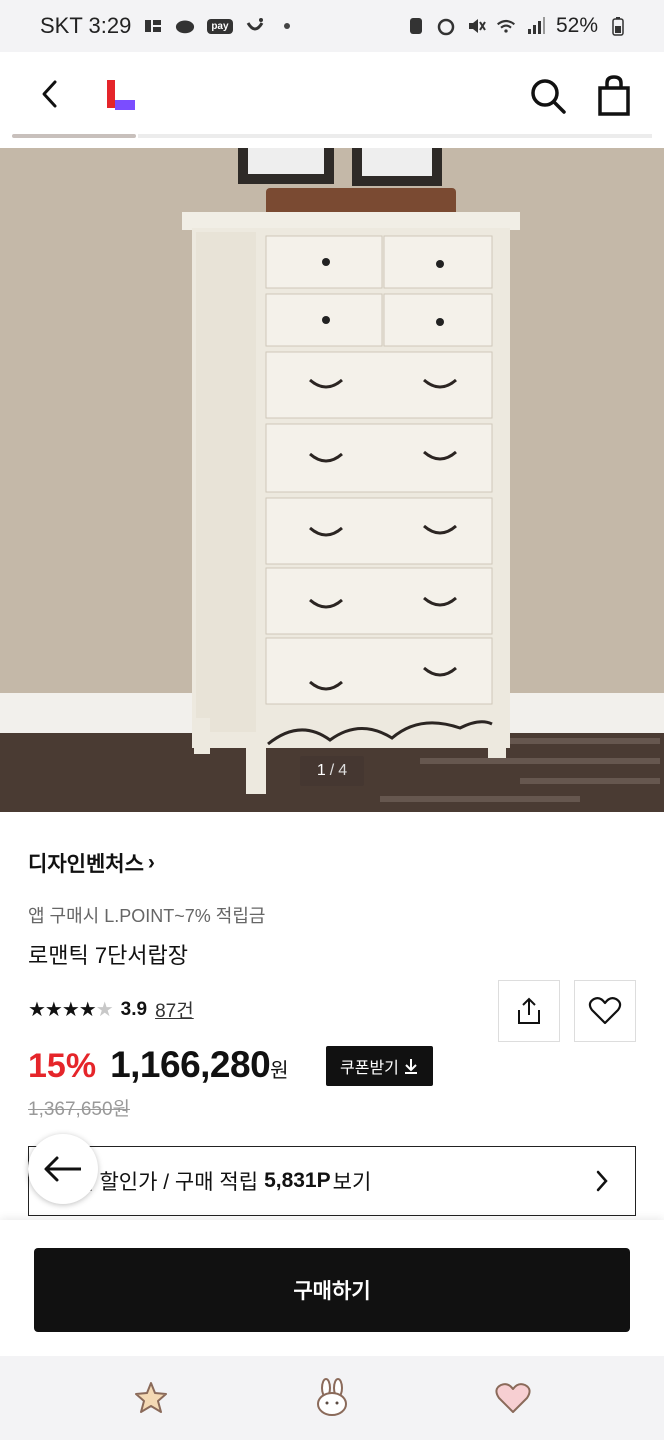 The image size is (664, 1440). What do you see at coordinates (79, 1109) in the screenshot?
I see `original-price: 1,367,650원` at bounding box center [79, 1109].